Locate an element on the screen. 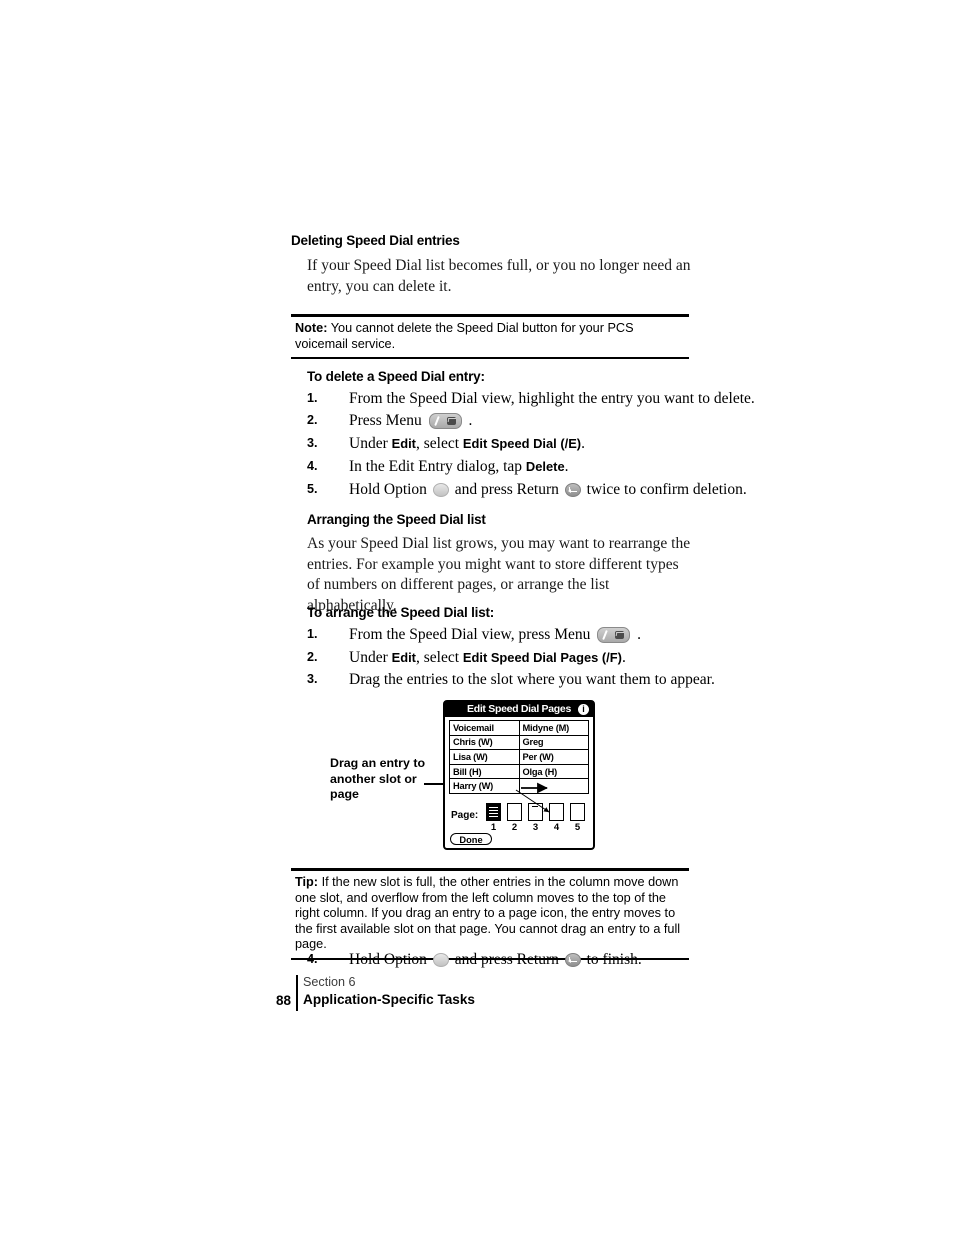  note-label: Note: is located at coordinates (311, 328).